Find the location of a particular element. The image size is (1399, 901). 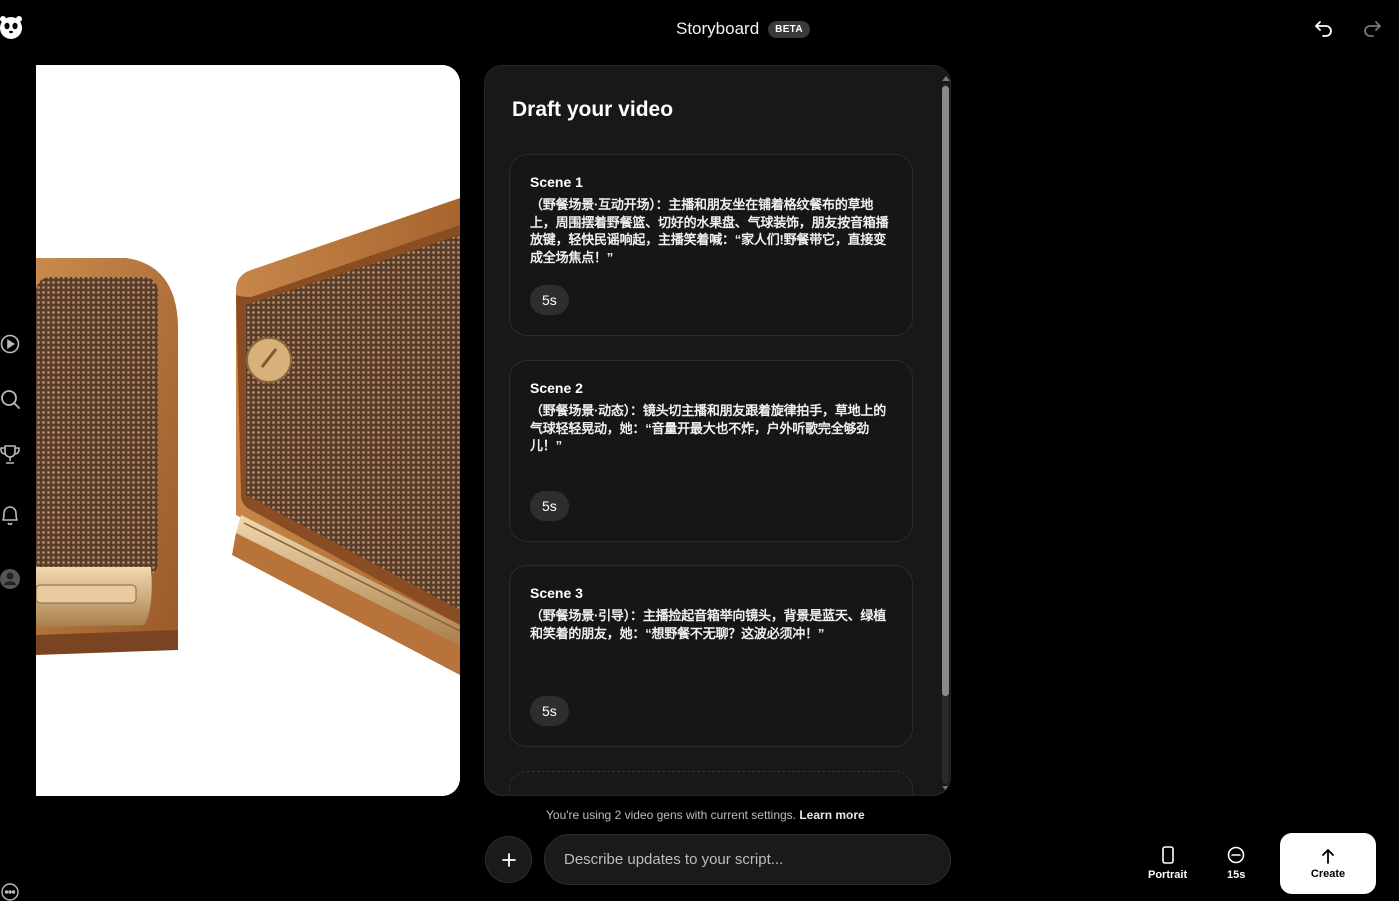

trophy-icon is located at coordinates (11, 455).